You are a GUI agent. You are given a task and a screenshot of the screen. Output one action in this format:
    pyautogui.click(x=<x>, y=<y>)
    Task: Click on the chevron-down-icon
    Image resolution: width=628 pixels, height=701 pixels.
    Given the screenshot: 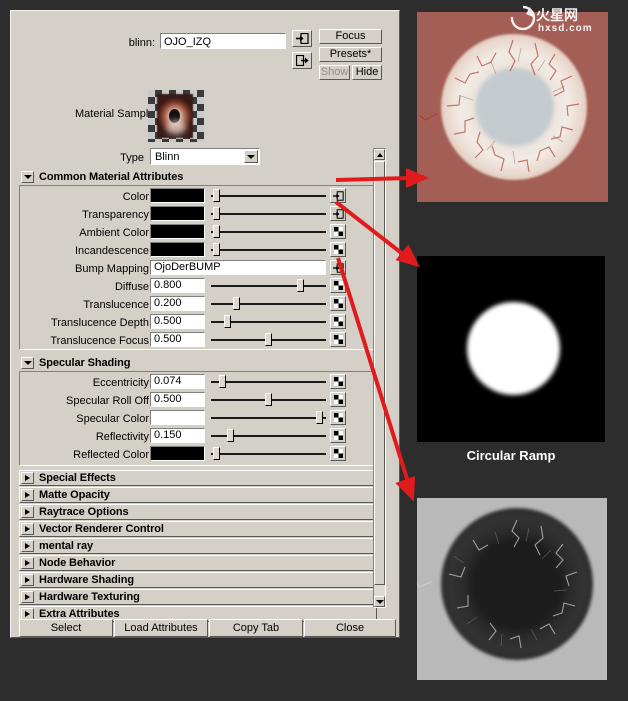 What is the action you would take?
    pyautogui.click(x=251, y=156)
    